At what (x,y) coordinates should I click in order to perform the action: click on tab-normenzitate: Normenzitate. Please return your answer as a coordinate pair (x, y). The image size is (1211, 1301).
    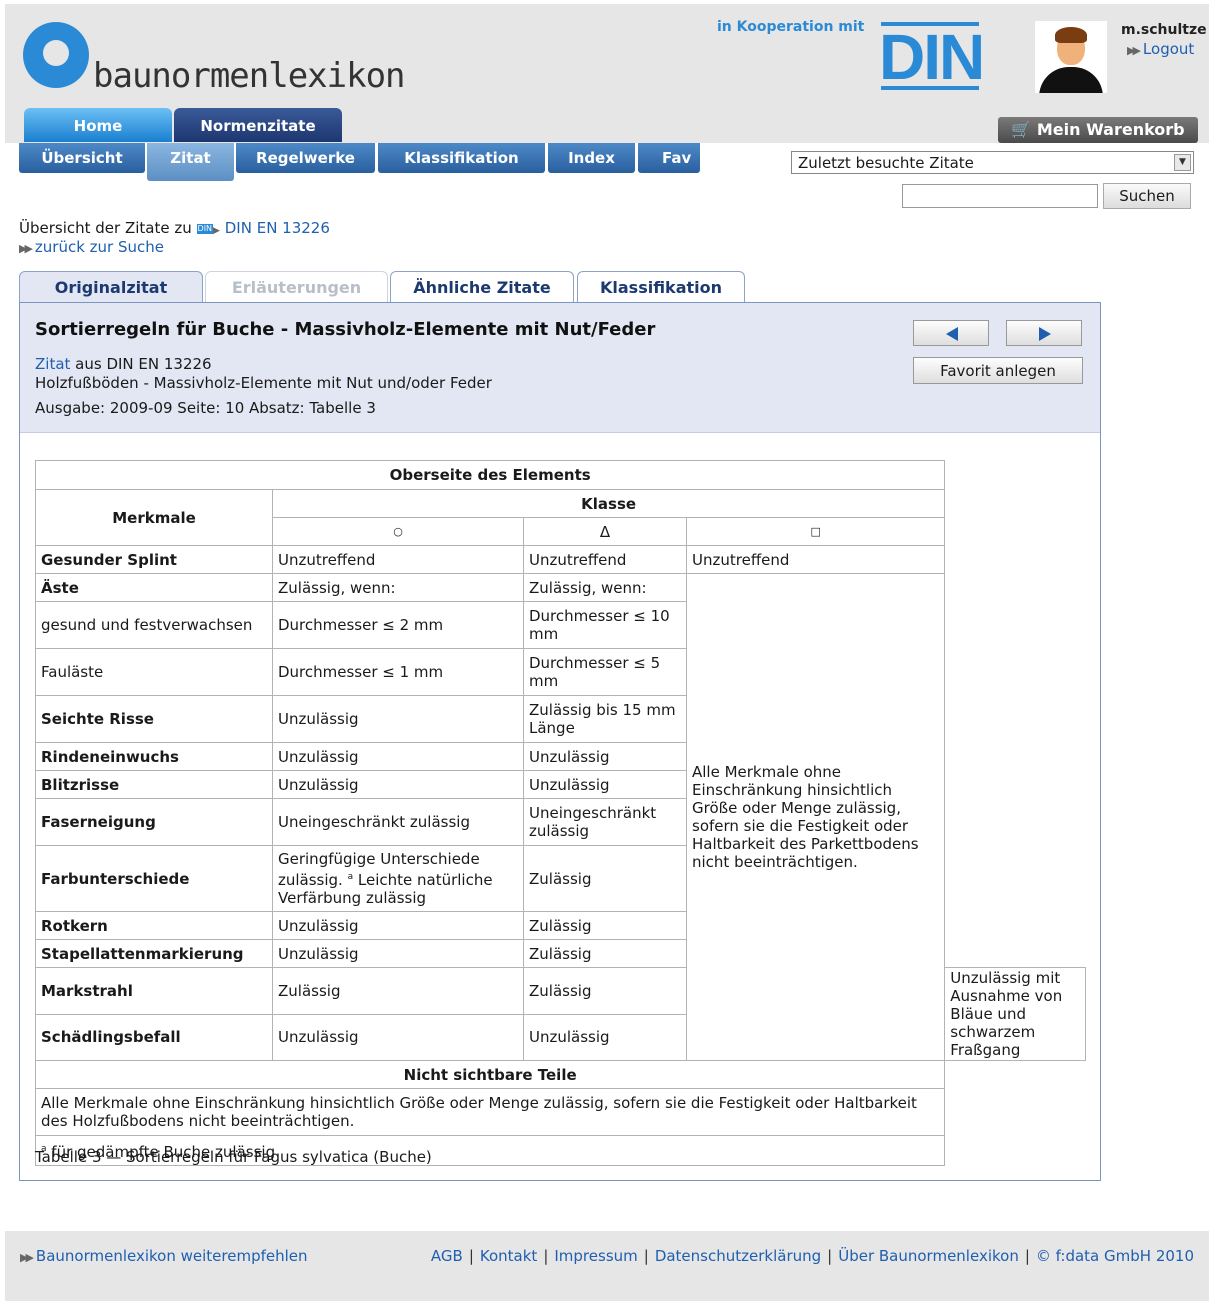
    Looking at the image, I should click on (258, 125).